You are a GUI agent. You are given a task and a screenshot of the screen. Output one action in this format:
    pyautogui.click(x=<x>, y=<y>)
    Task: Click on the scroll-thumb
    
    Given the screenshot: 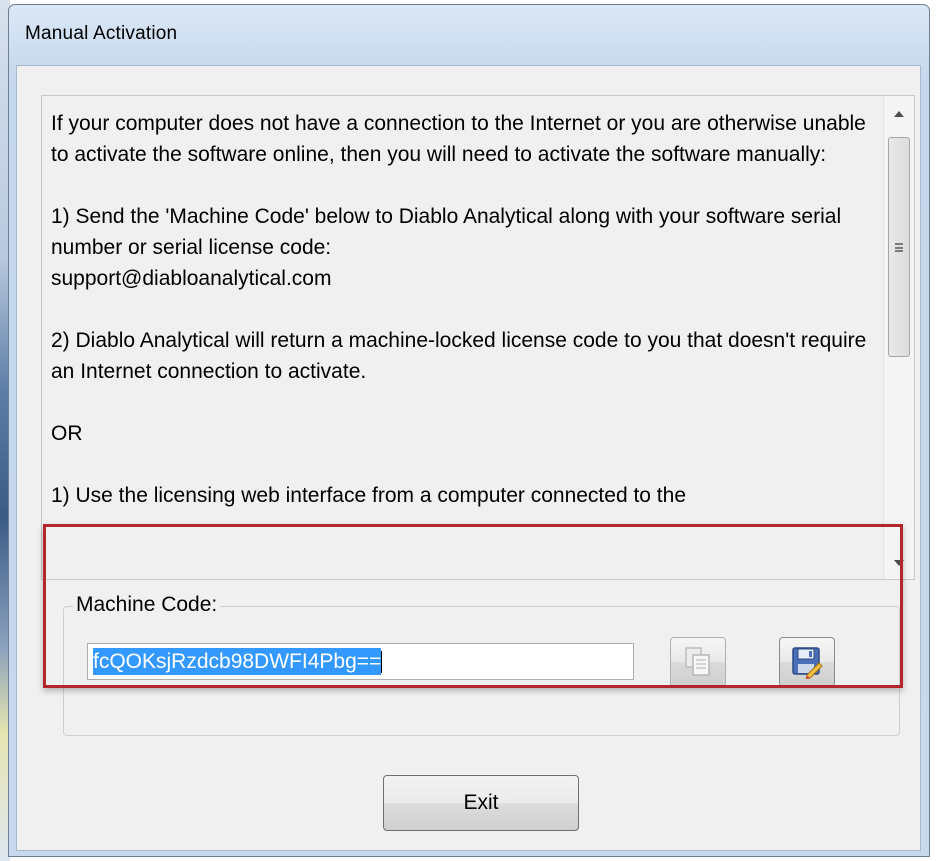 What is the action you would take?
    pyautogui.click(x=899, y=247)
    